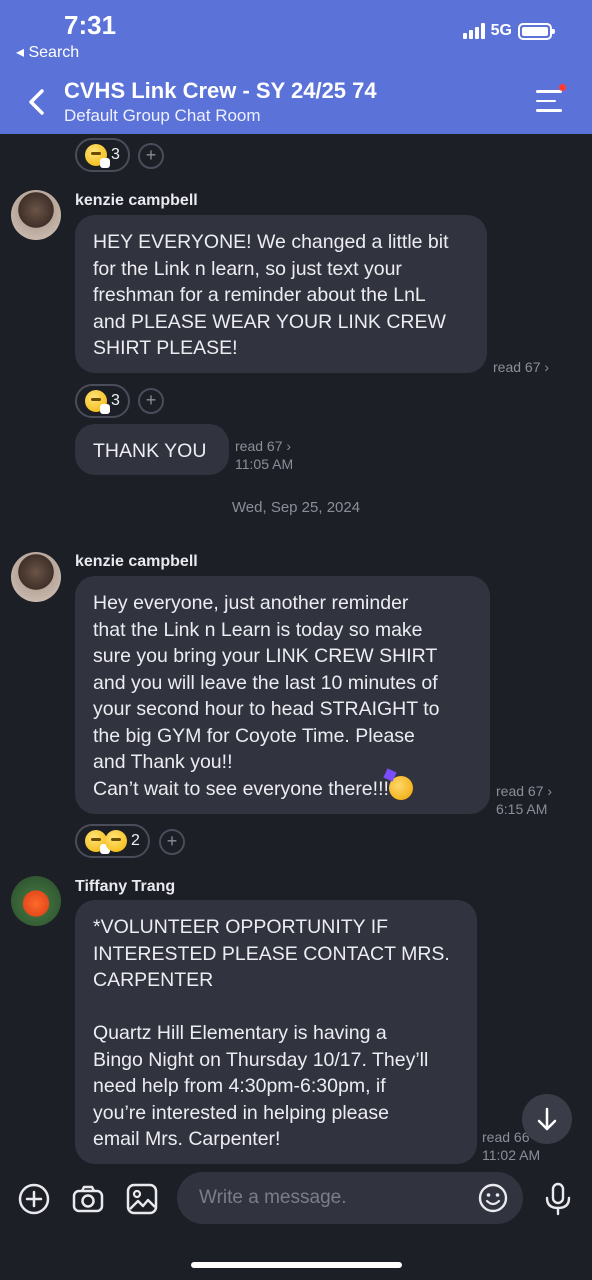 The width and height of the screenshot is (592, 1280). I want to click on message-bubble: THANK YOU, so click(152, 449).